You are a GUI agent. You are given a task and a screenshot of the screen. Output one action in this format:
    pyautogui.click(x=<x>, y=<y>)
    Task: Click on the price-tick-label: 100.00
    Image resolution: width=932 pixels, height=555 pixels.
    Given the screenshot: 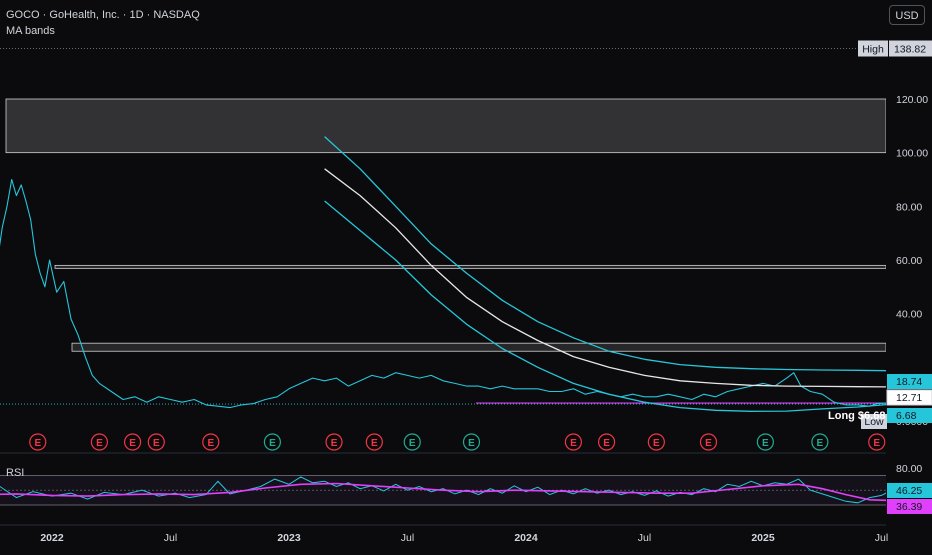 What is the action you would take?
    pyautogui.click(x=912, y=154)
    